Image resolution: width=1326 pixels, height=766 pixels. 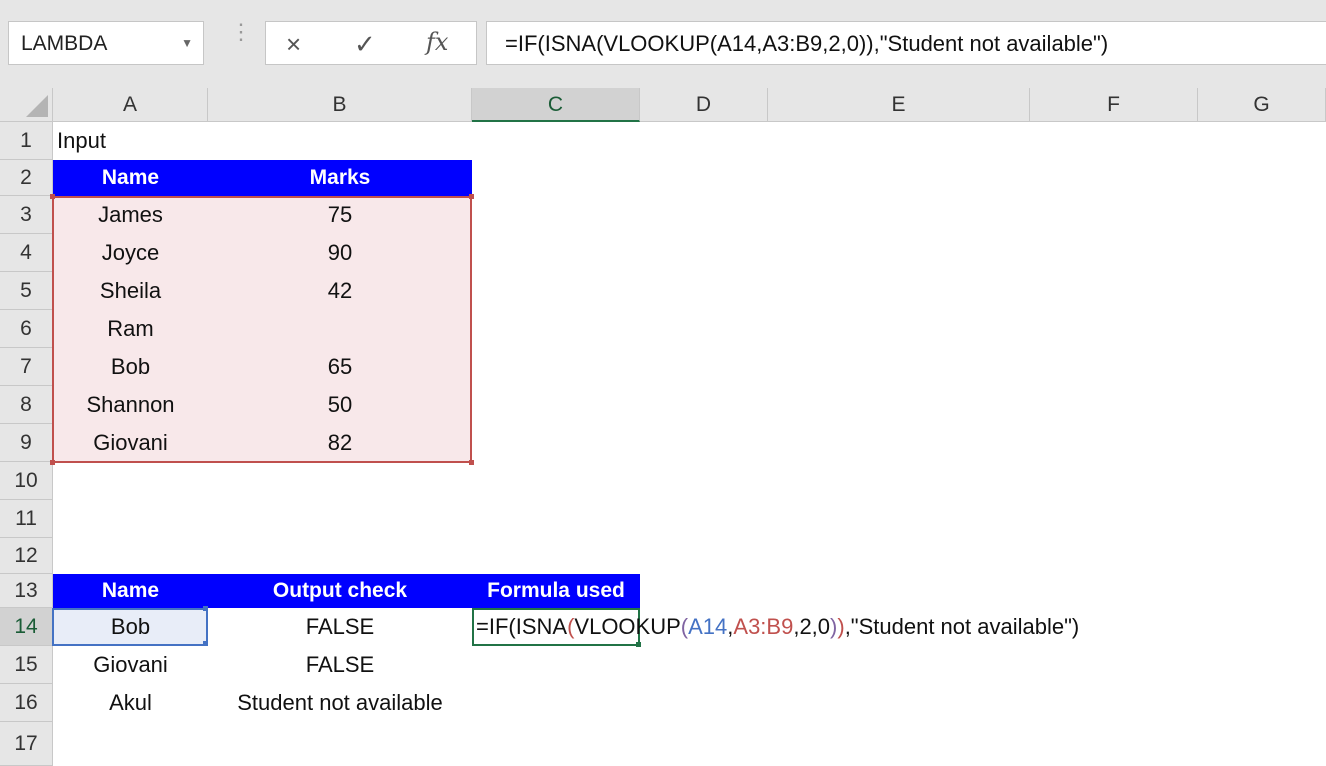 I want to click on column-header-f: F, so click(x=1114, y=105).